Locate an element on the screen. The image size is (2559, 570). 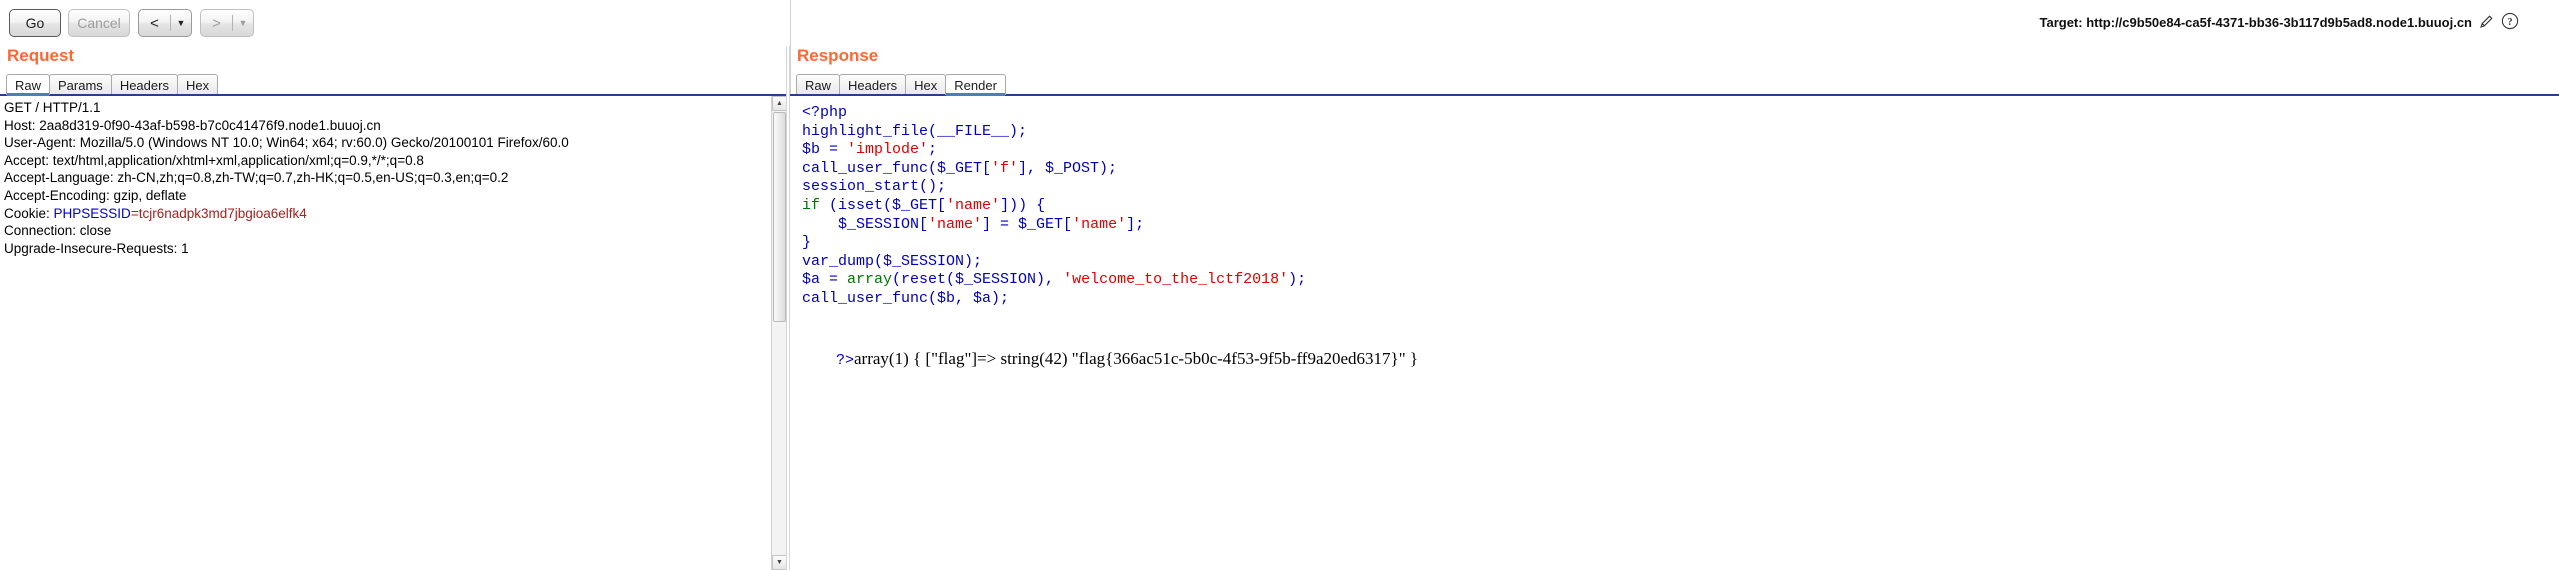
forward-button: > ▼ is located at coordinates (227, 23).